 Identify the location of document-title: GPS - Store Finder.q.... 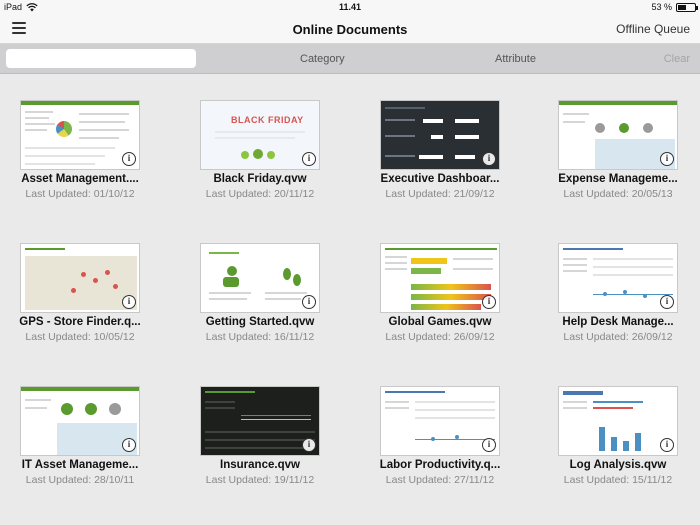
(80, 322).